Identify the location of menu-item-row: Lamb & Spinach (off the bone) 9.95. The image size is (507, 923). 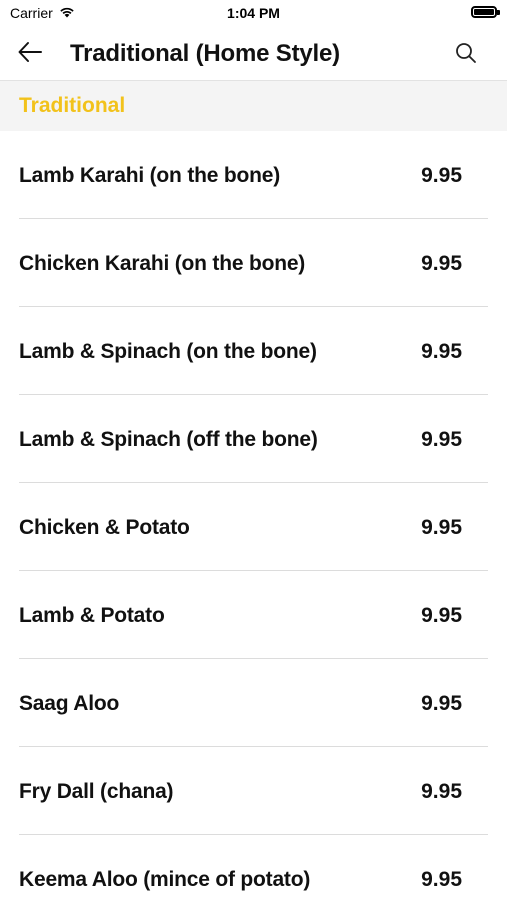
(253, 439).